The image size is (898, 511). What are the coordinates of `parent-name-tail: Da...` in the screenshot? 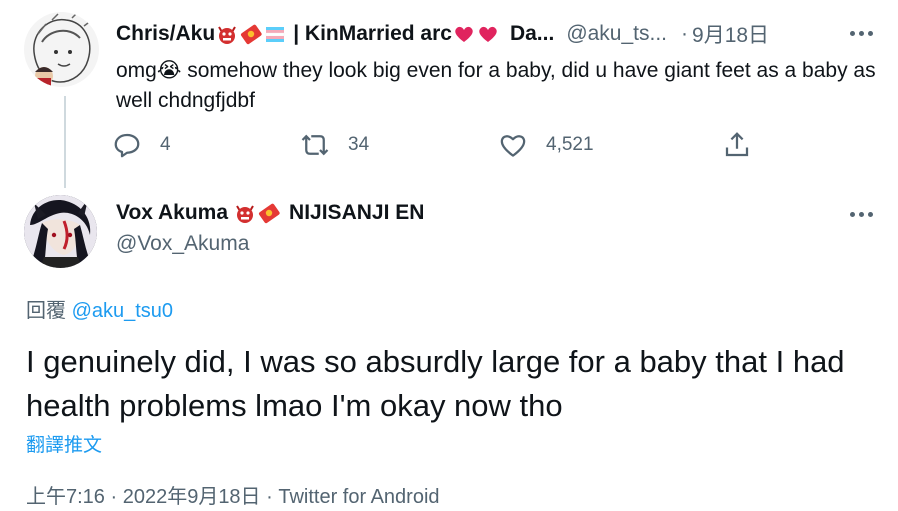 It's located at (532, 33).